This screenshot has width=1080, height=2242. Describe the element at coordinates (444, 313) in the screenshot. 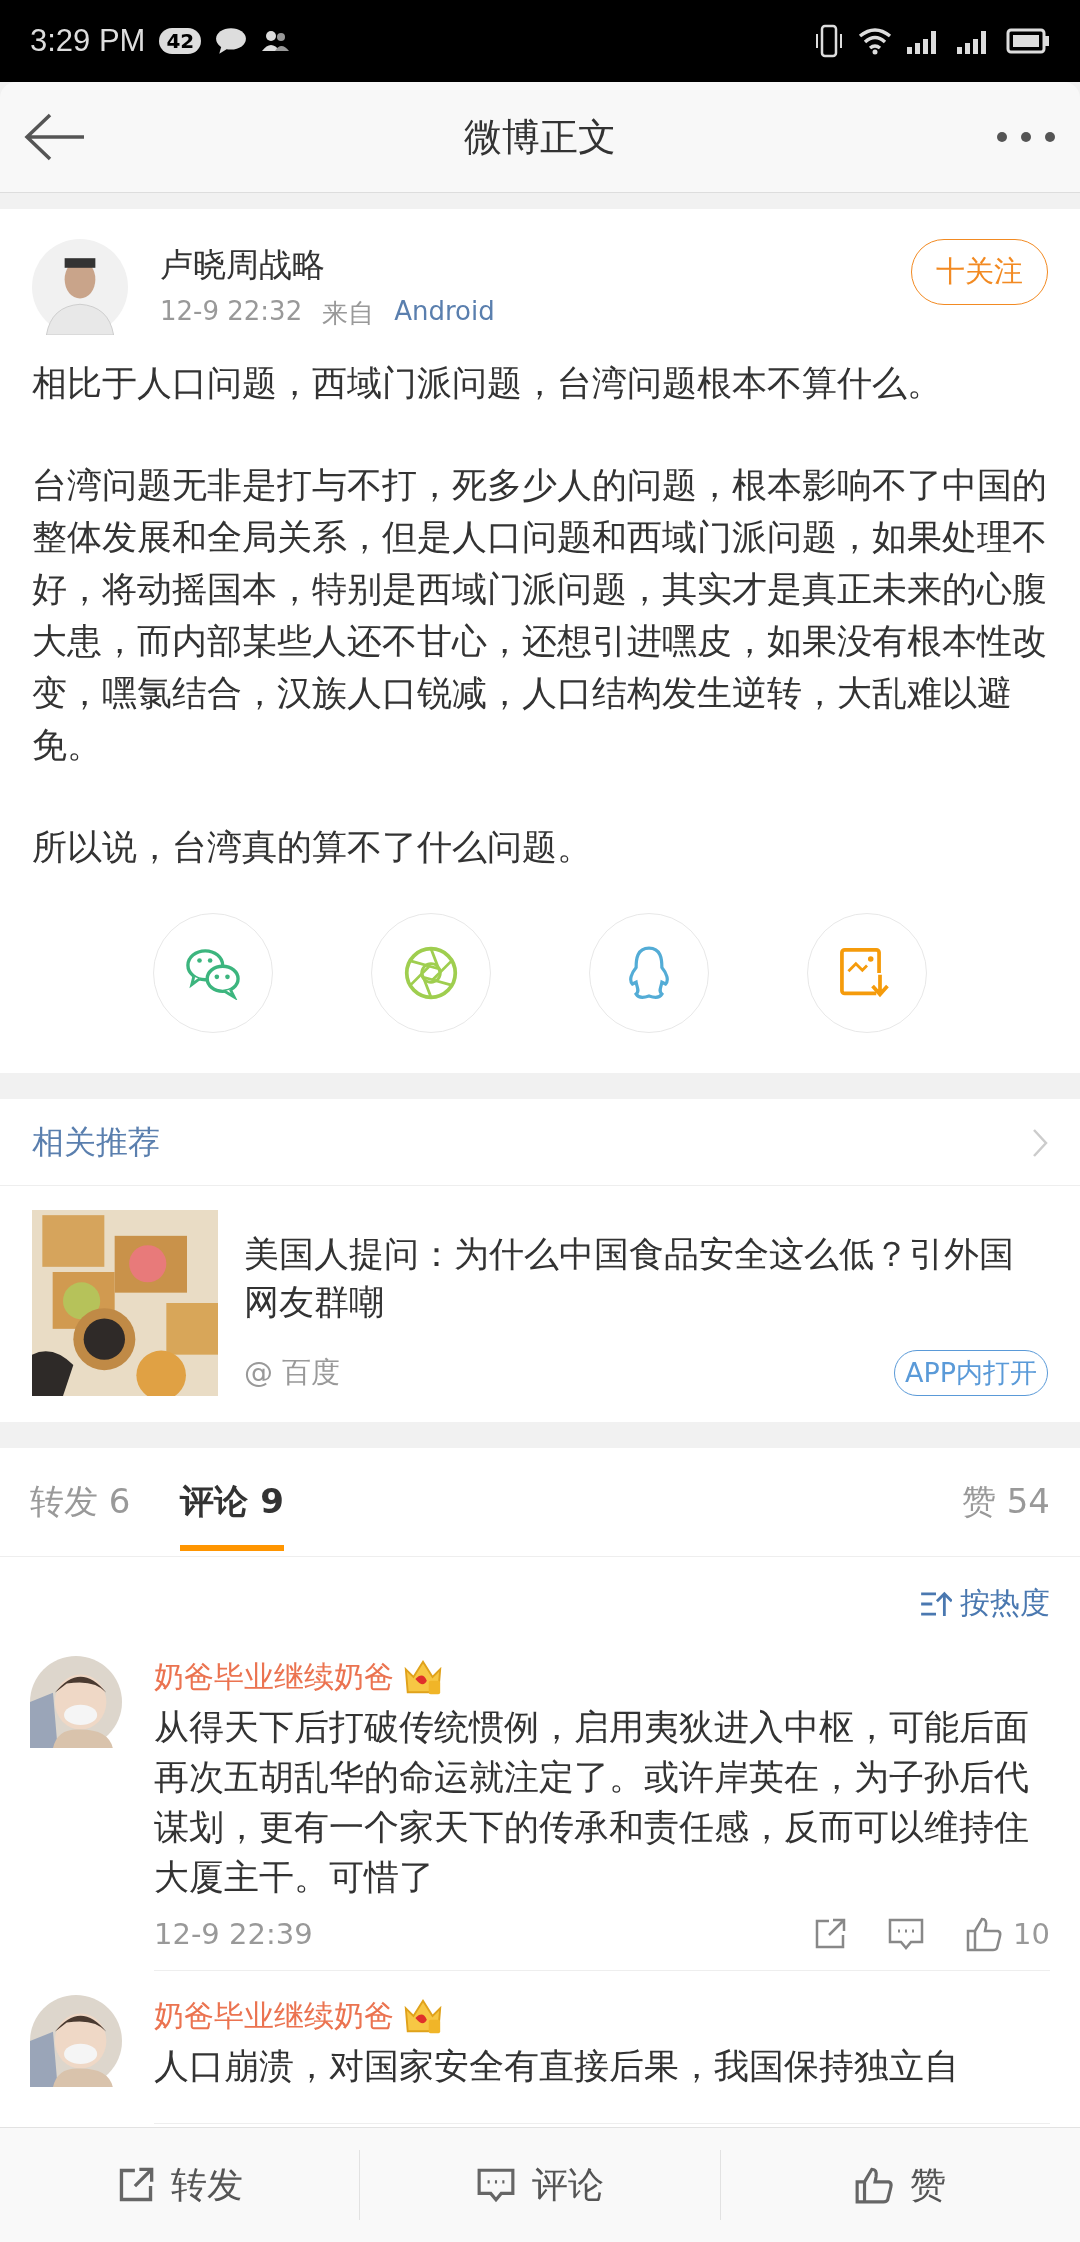

I see `source-link: Android` at that location.